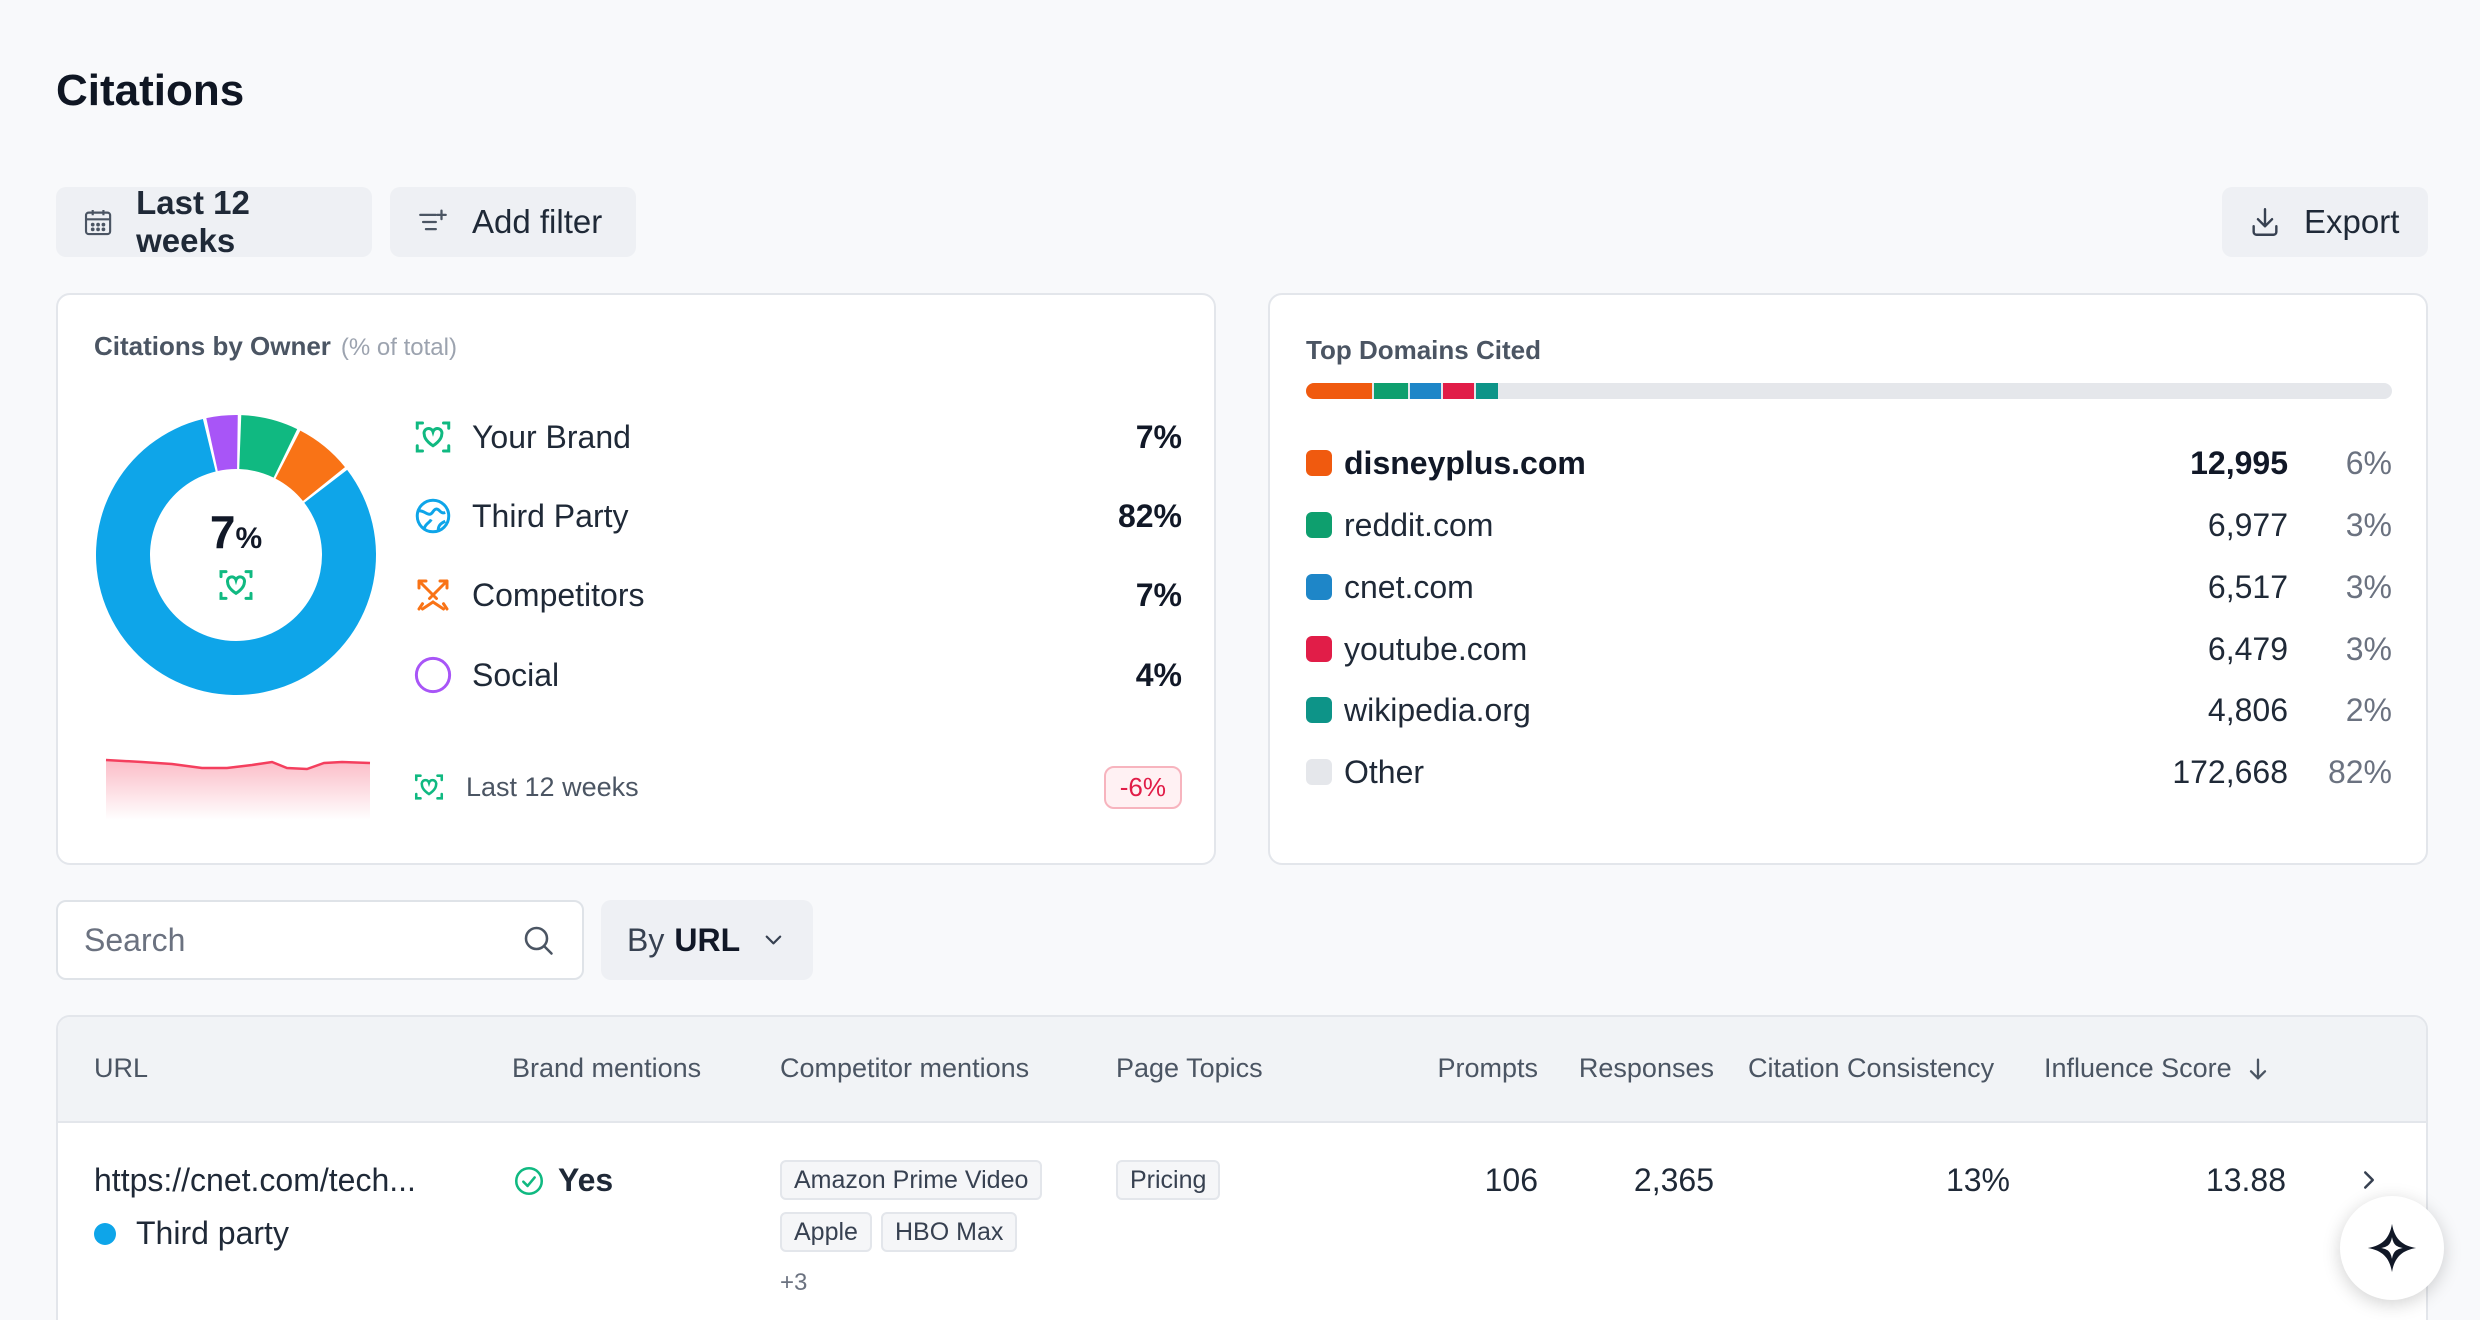 This screenshot has height=1320, width=2480. Describe the element at coordinates (1384, 771) in the screenshot. I see `domain-name: Other` at that location.